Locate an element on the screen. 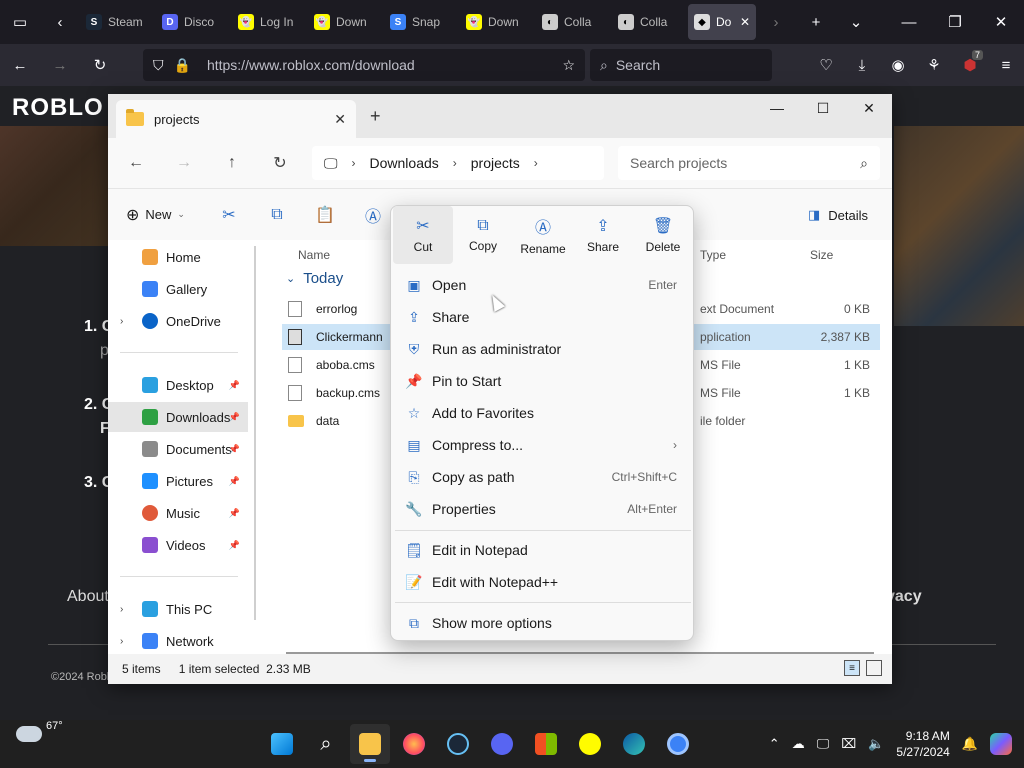 The width and height of the screenshot is (1024, 768). up-icon: ↑ is located at coordinates (232, 163).